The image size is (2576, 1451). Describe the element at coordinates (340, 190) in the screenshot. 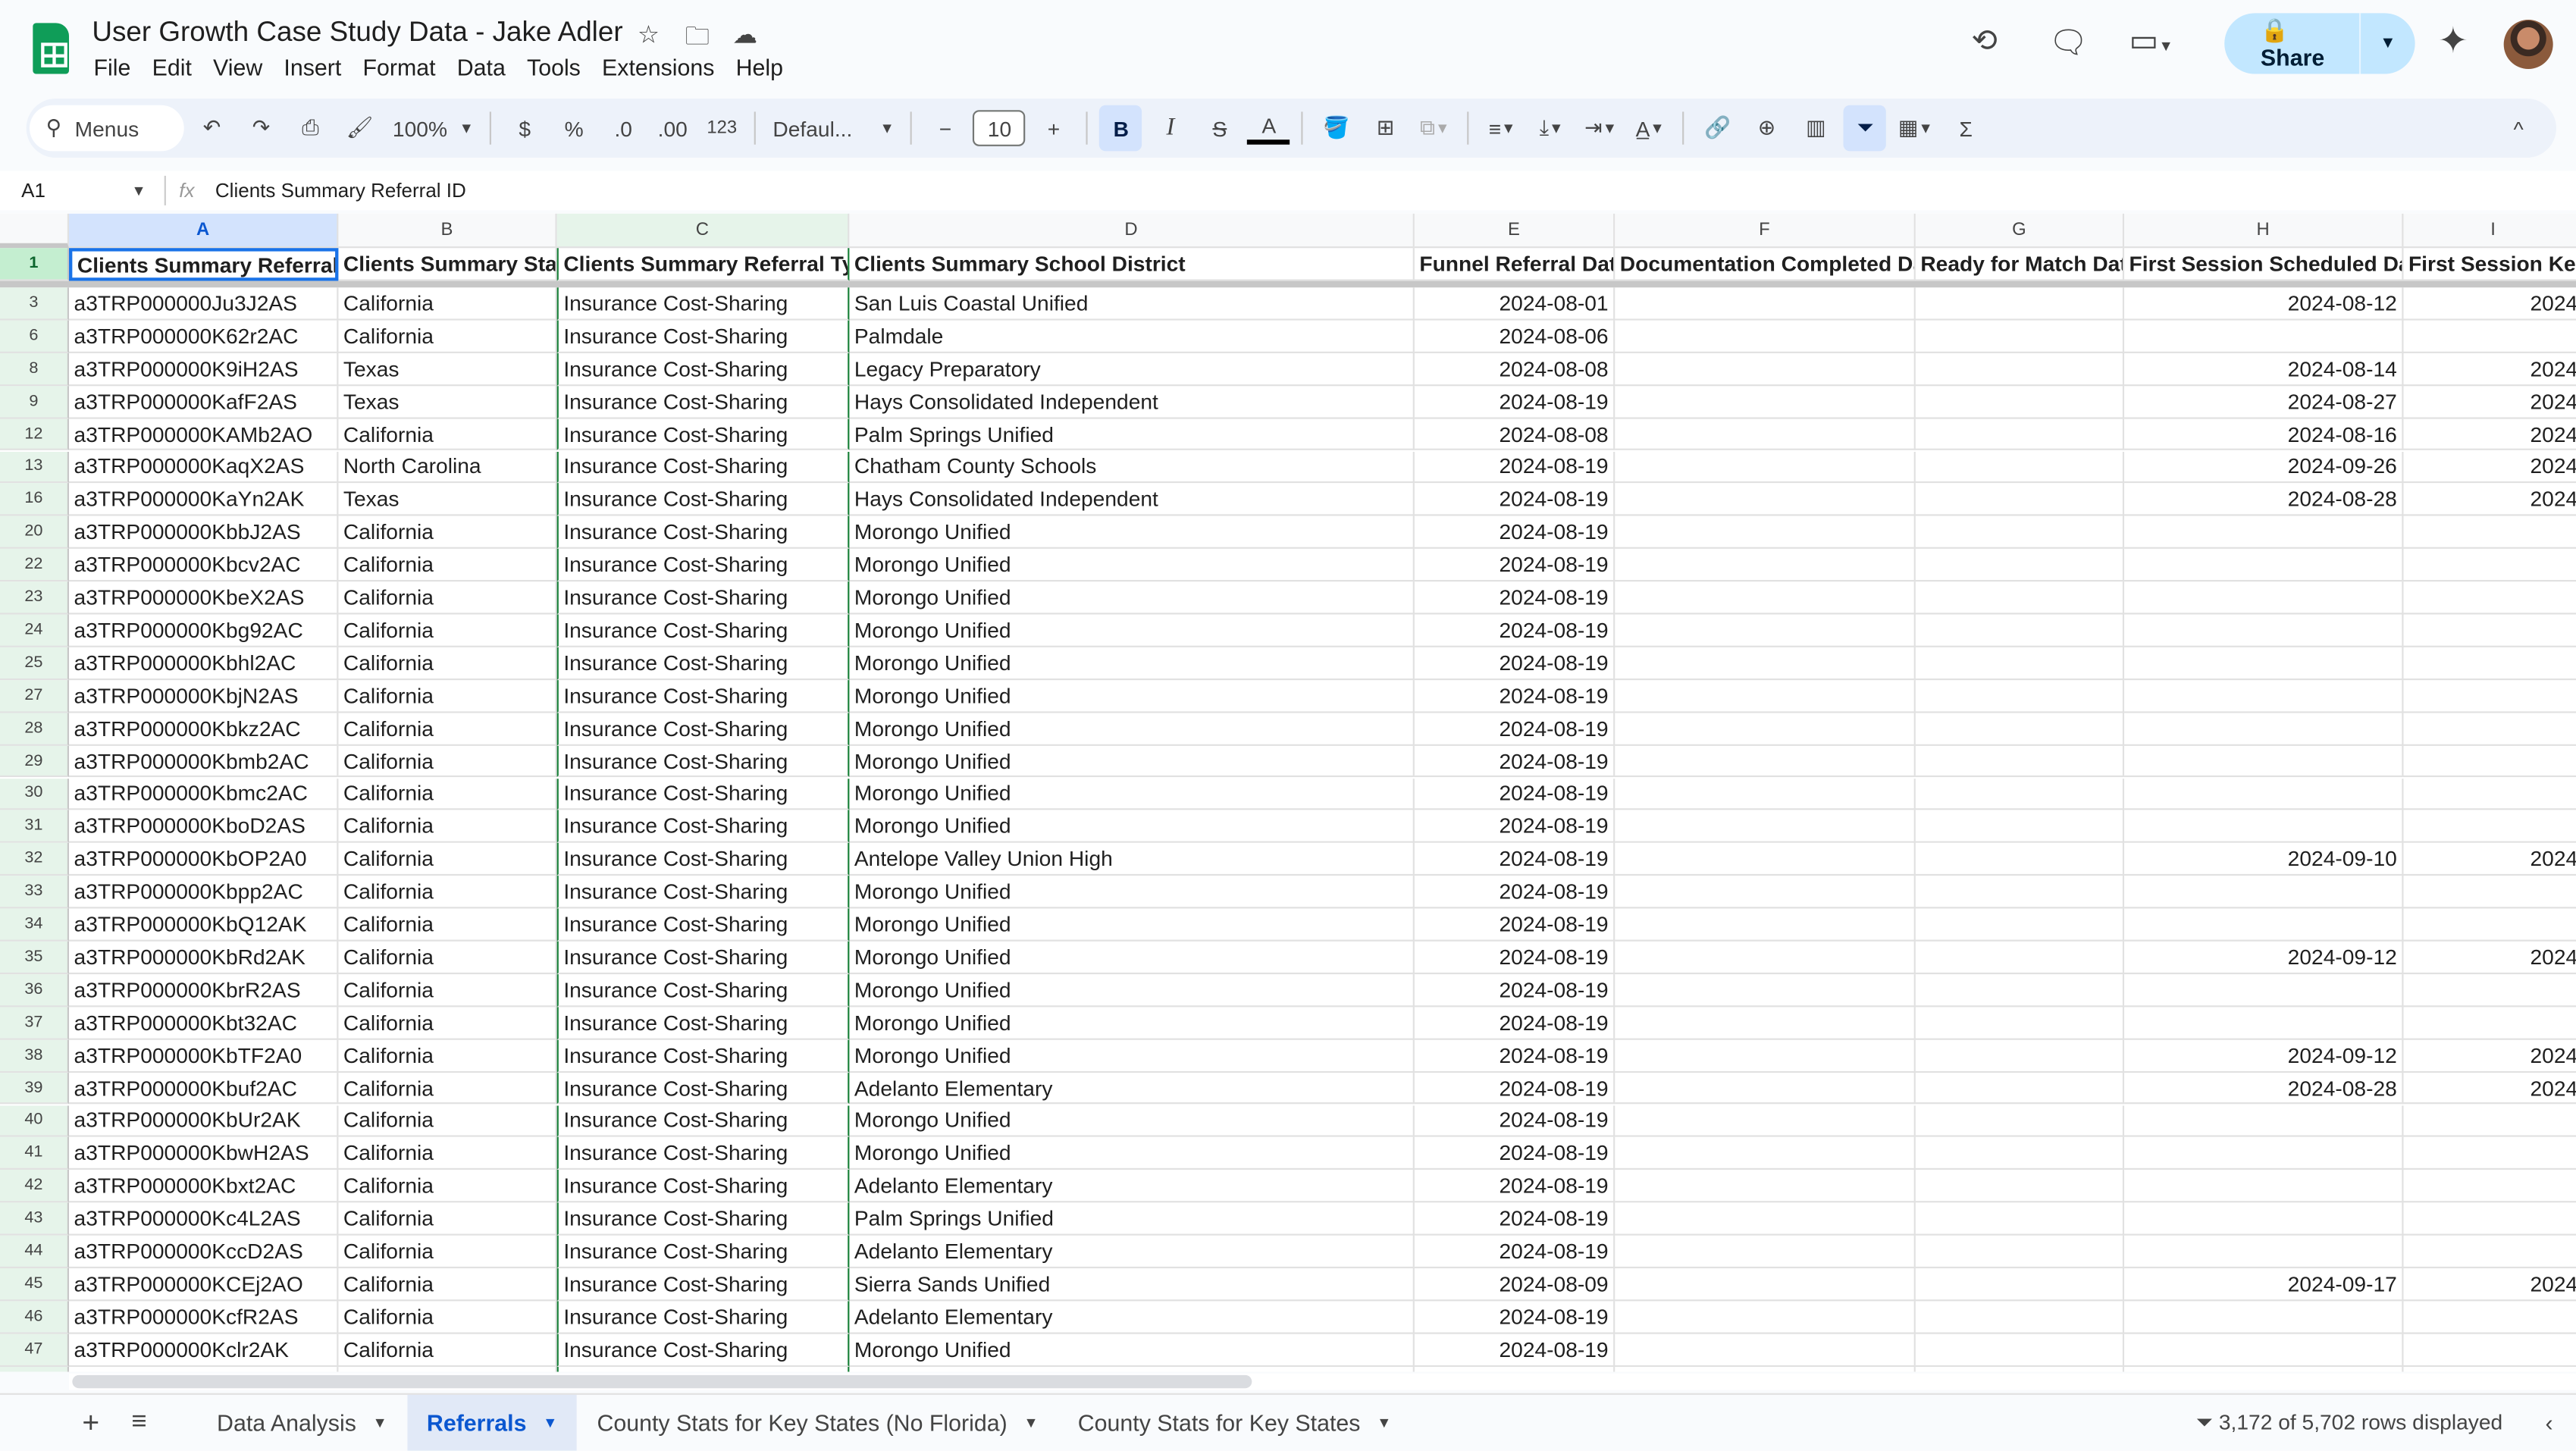

I see `formula-input: Clients Summary Referral ID` at that location.